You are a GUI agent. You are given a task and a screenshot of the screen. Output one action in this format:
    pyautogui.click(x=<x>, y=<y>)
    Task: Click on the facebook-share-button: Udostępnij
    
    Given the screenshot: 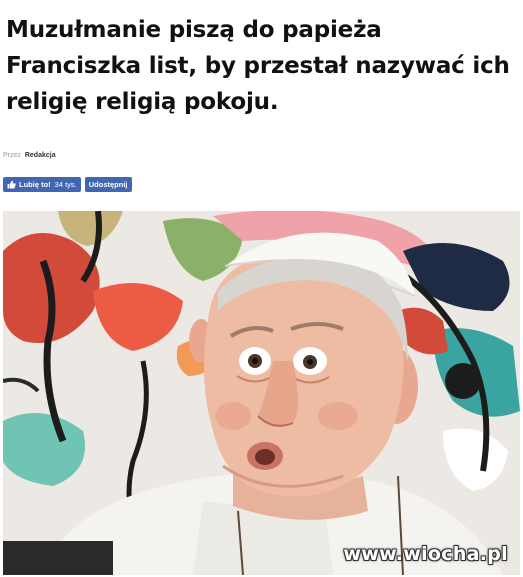 What is the action you would take?
    pyautogui.click(x=108, y=184)
    